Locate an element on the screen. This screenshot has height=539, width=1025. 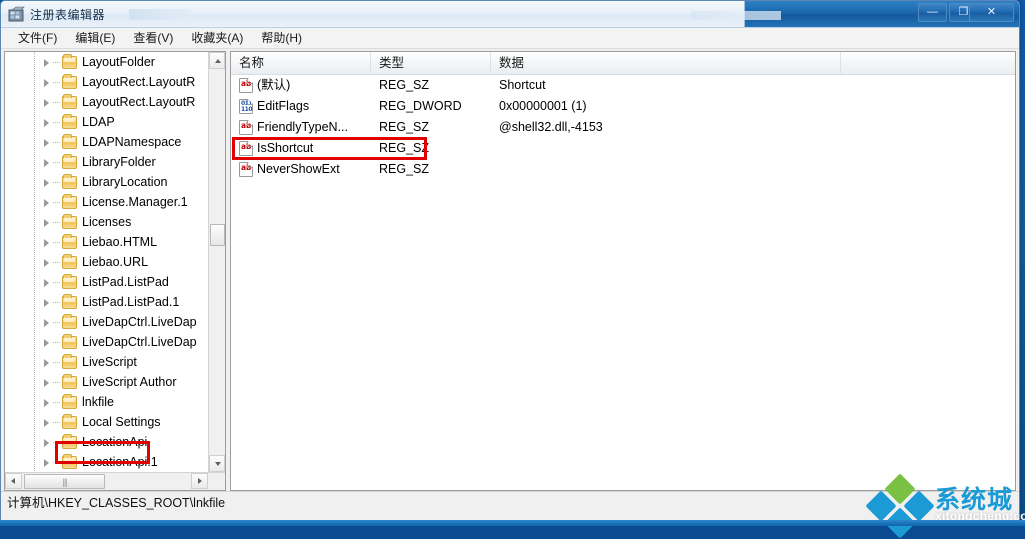
tree-item-licenses: Licenses is located at coordinates (106, 222).